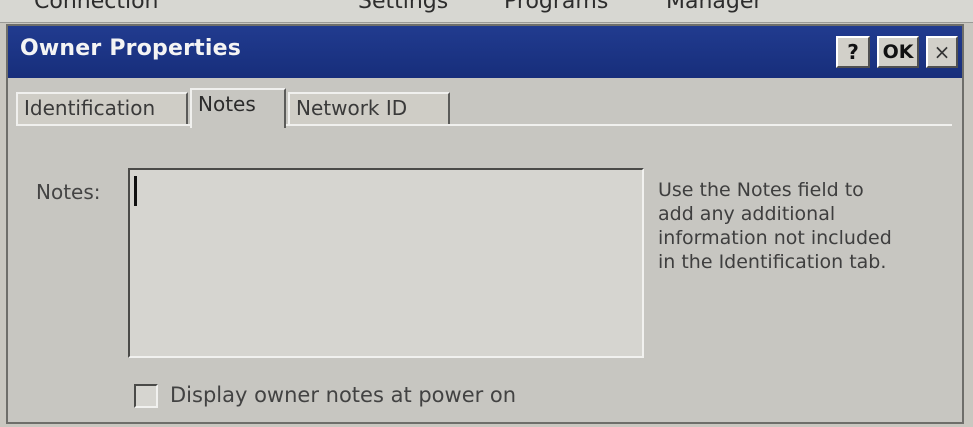 Image resolution: width=973 pixels, height=427 pixels. I want to click on ok-button-label: OK, so click(898, 52).